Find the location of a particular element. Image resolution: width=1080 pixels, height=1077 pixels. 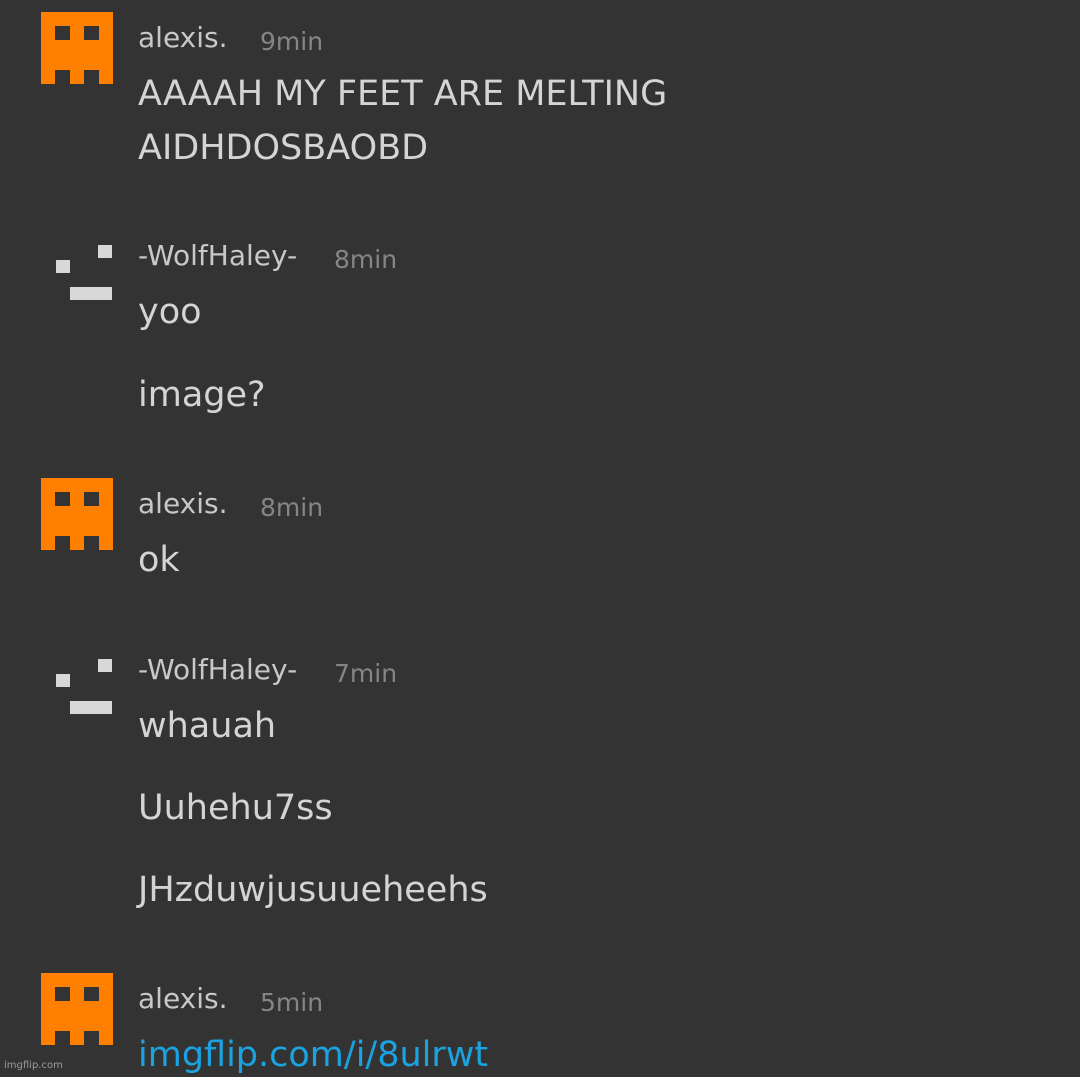

message-text: image? is located at coordinates (202, 395).